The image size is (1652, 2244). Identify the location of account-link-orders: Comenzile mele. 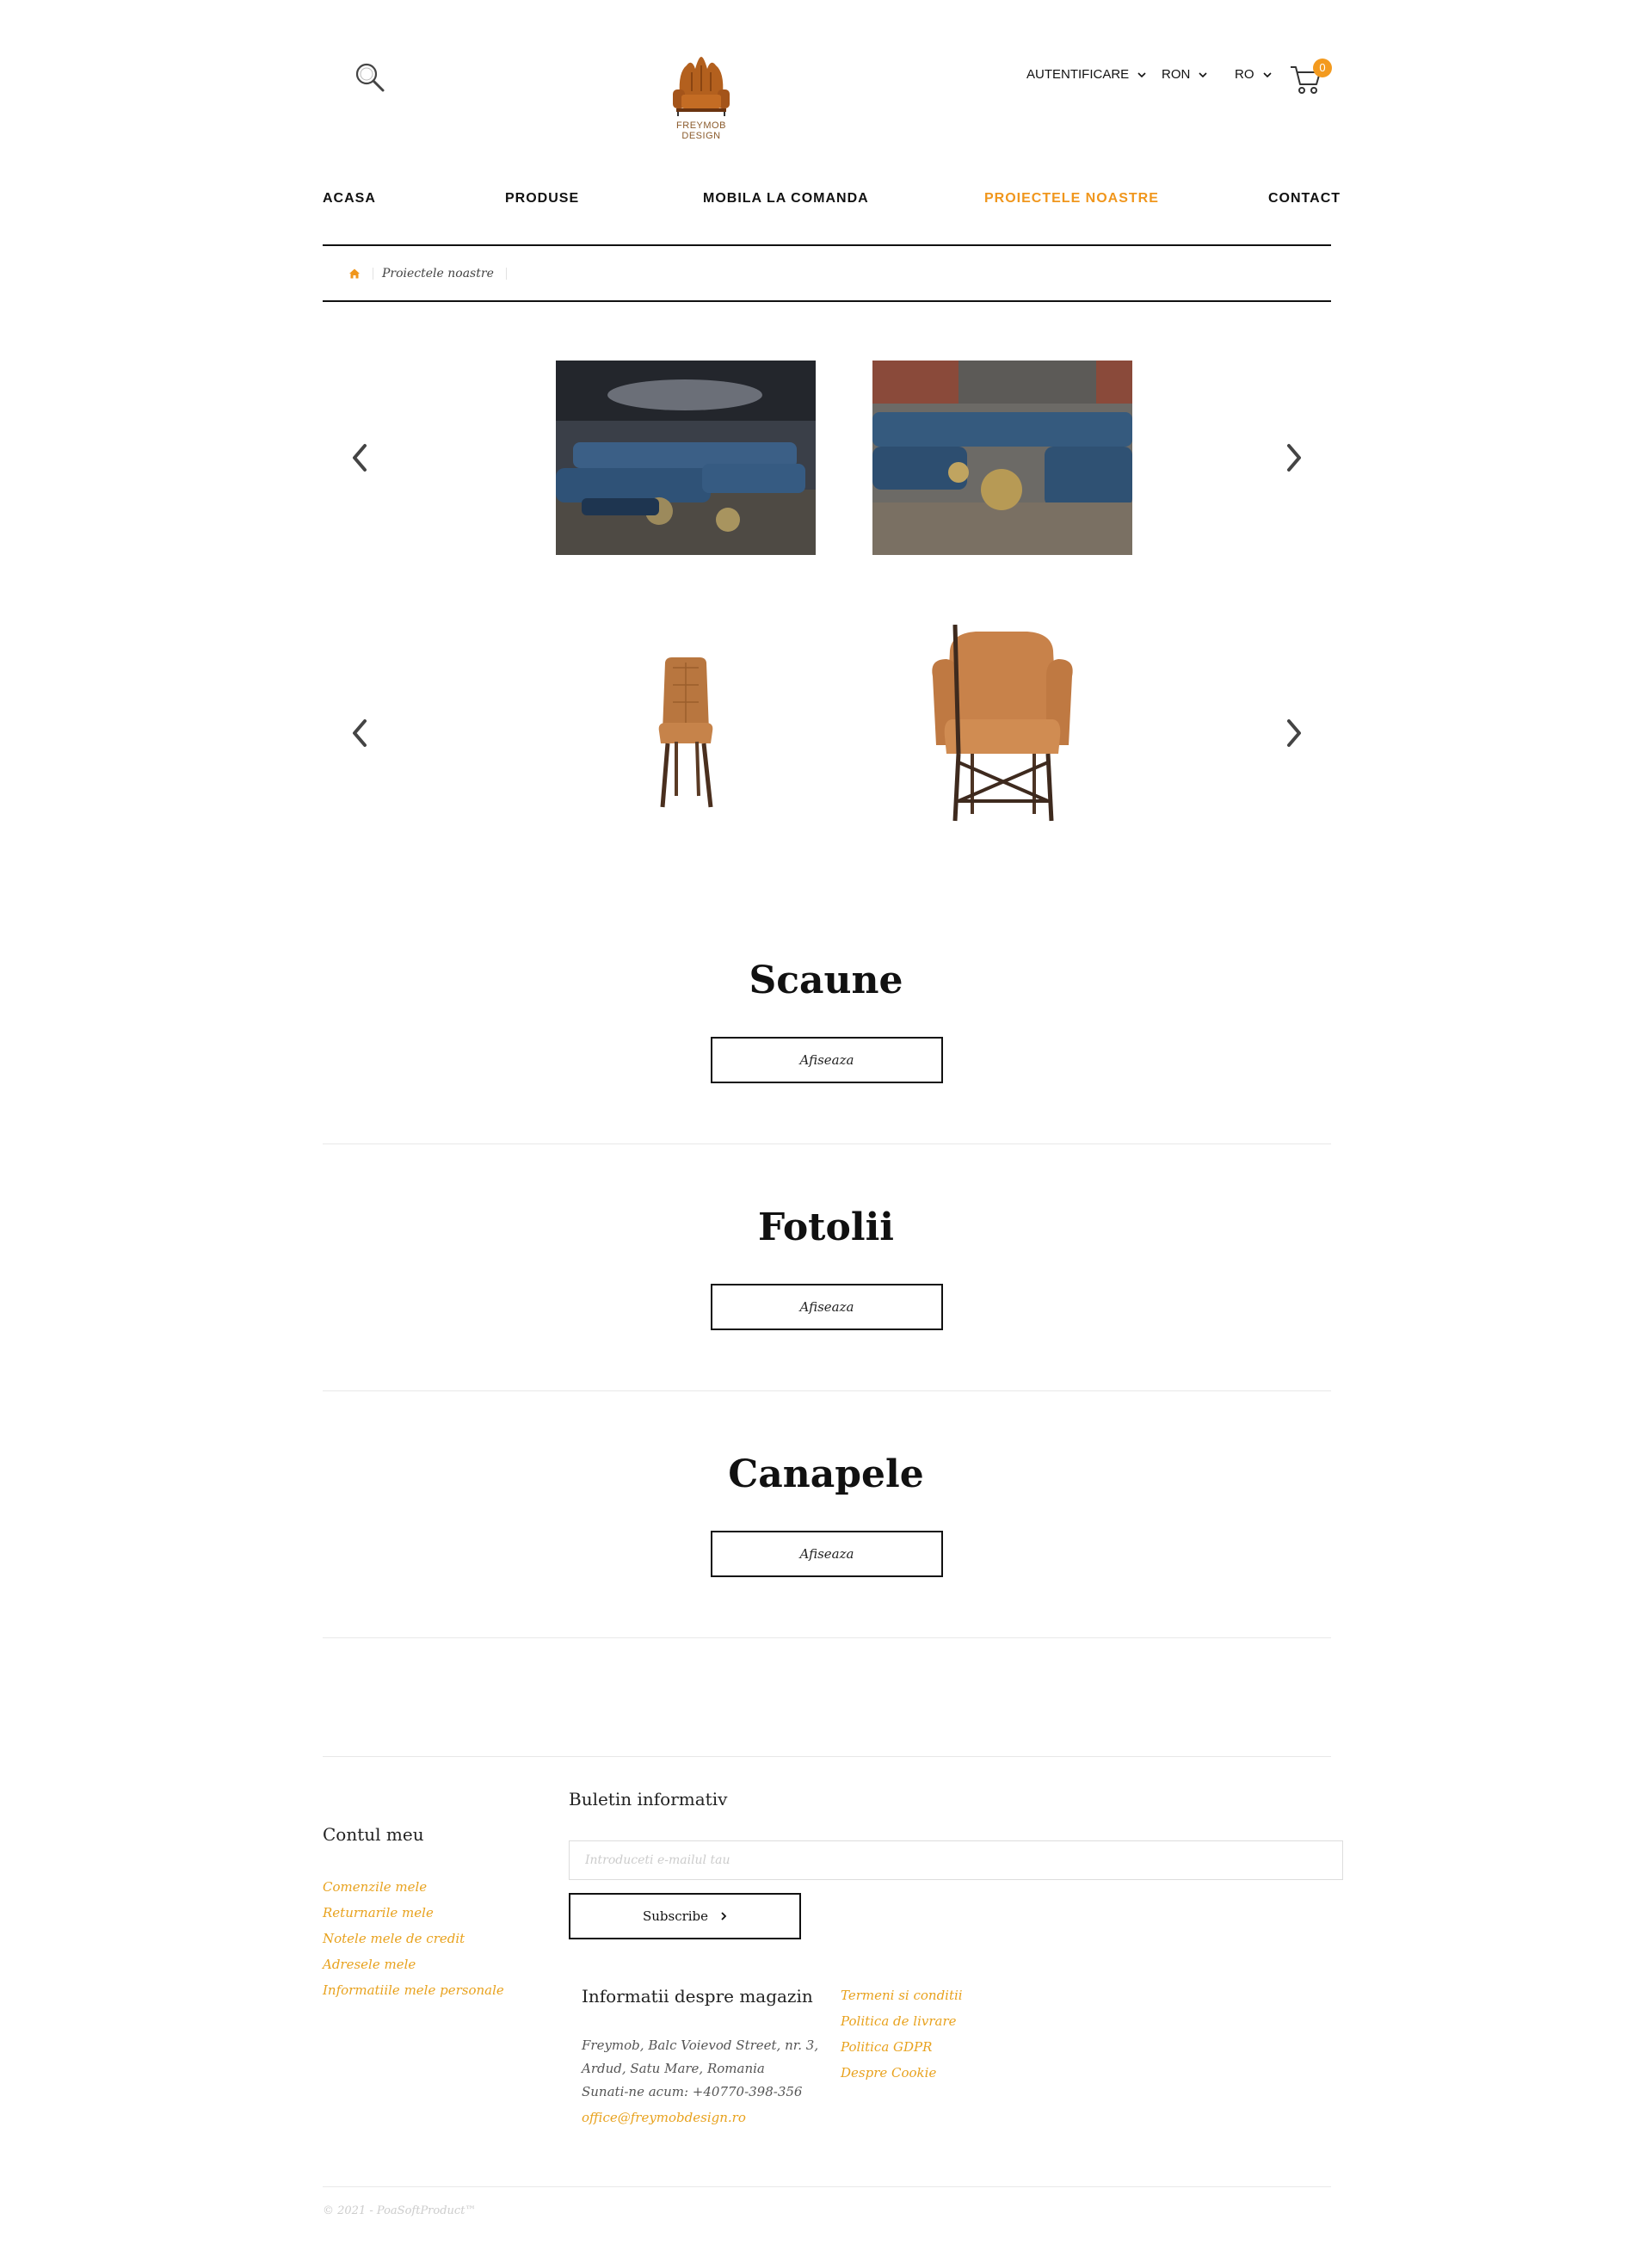
(375, 1887).